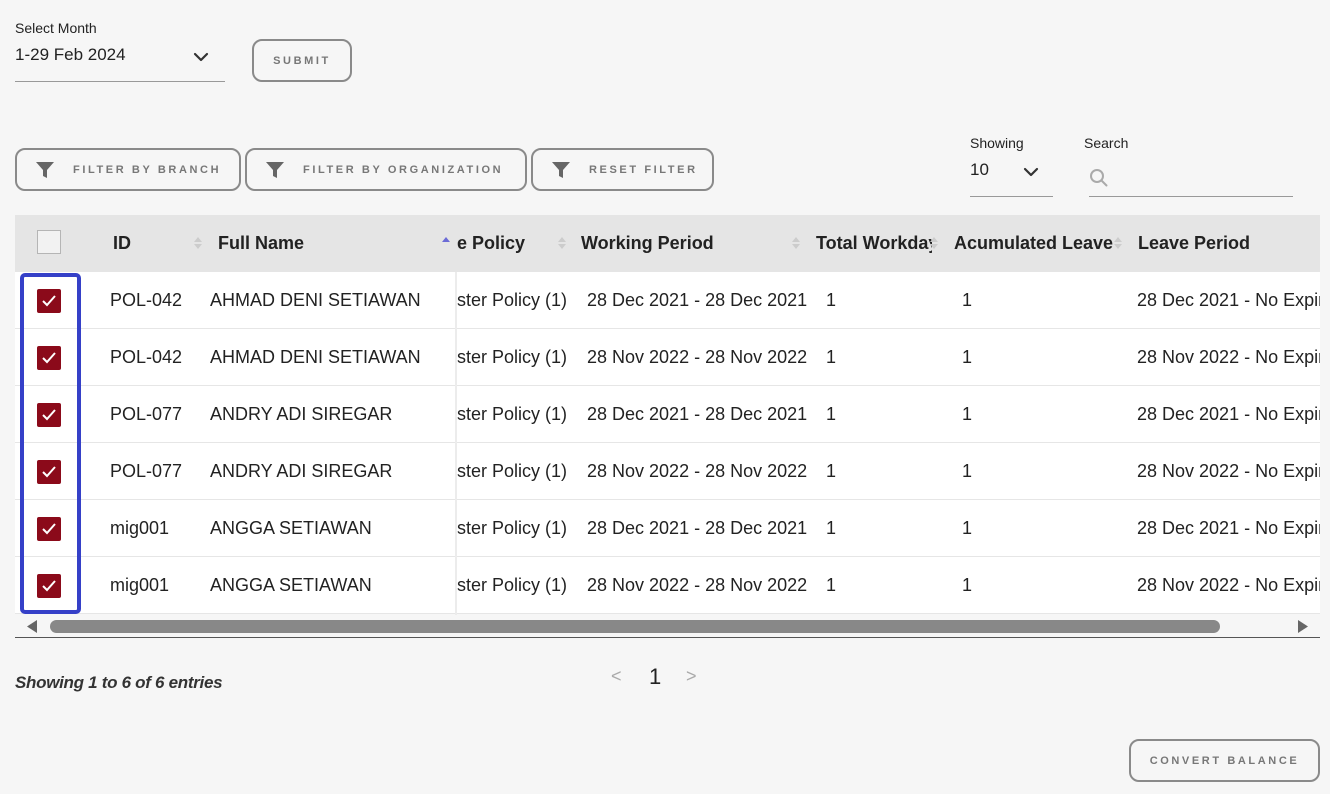 This screenshot has width=1330, height=794. I want to click on col-header-working-period: Working Period, so click(647, 243).